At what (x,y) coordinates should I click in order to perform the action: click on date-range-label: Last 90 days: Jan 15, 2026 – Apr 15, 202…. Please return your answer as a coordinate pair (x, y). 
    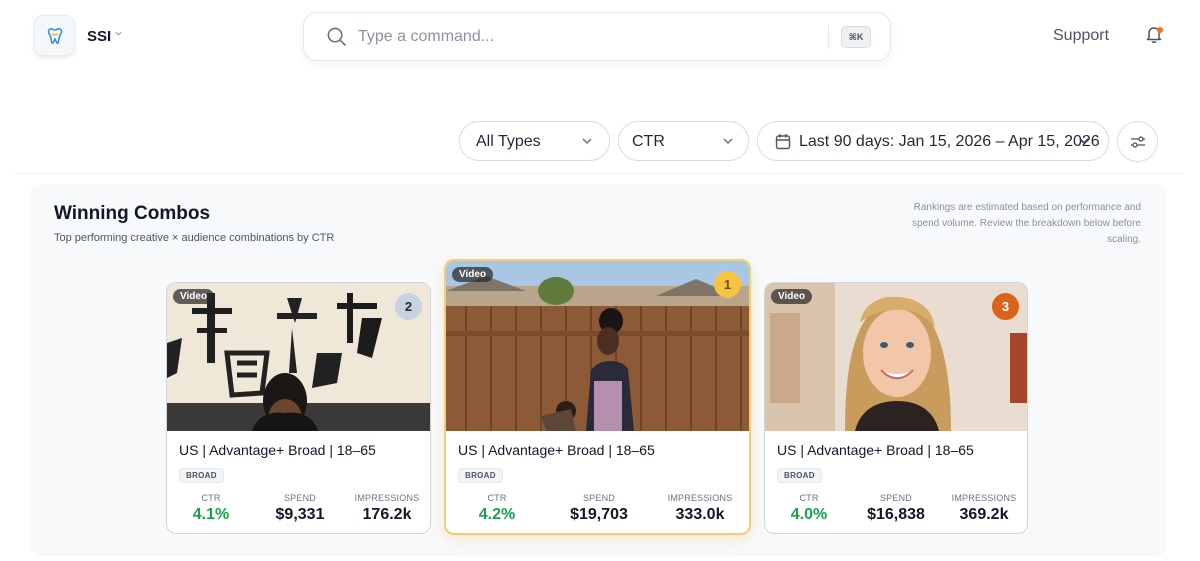
    Looking at the image, I should click on (949, 141).